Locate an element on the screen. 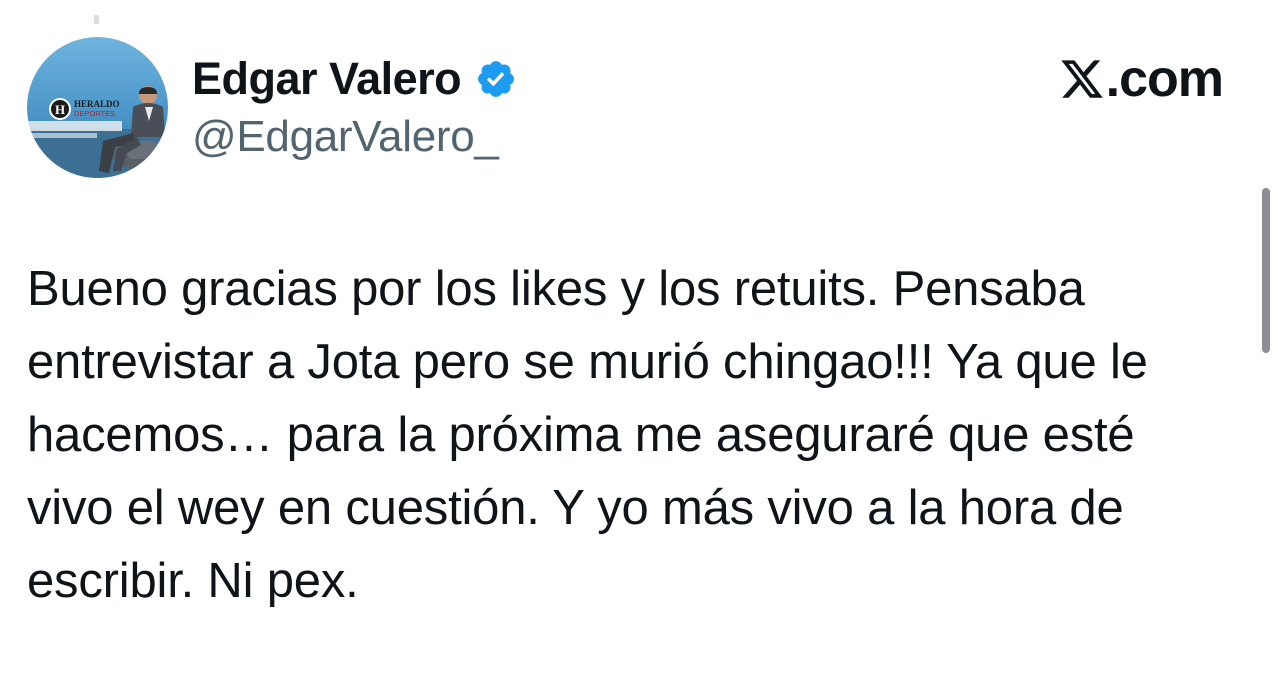  avatar-image: H HERALDO DEPORTES is located at coordinates (97, 107).